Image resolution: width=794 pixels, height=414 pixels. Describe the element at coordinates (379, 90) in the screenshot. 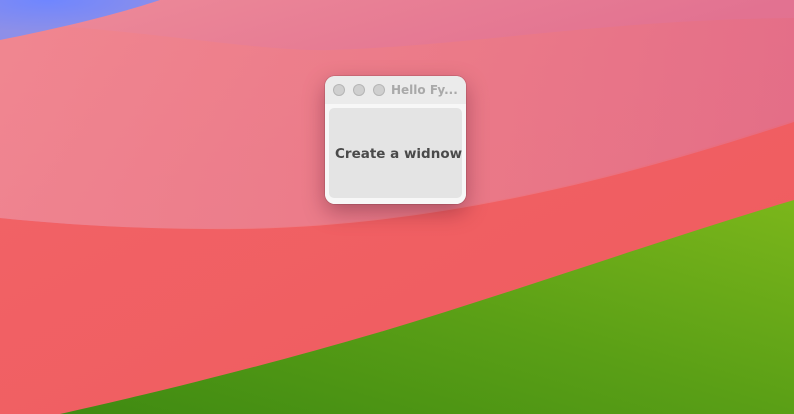

I see `zoom-button` at that location.